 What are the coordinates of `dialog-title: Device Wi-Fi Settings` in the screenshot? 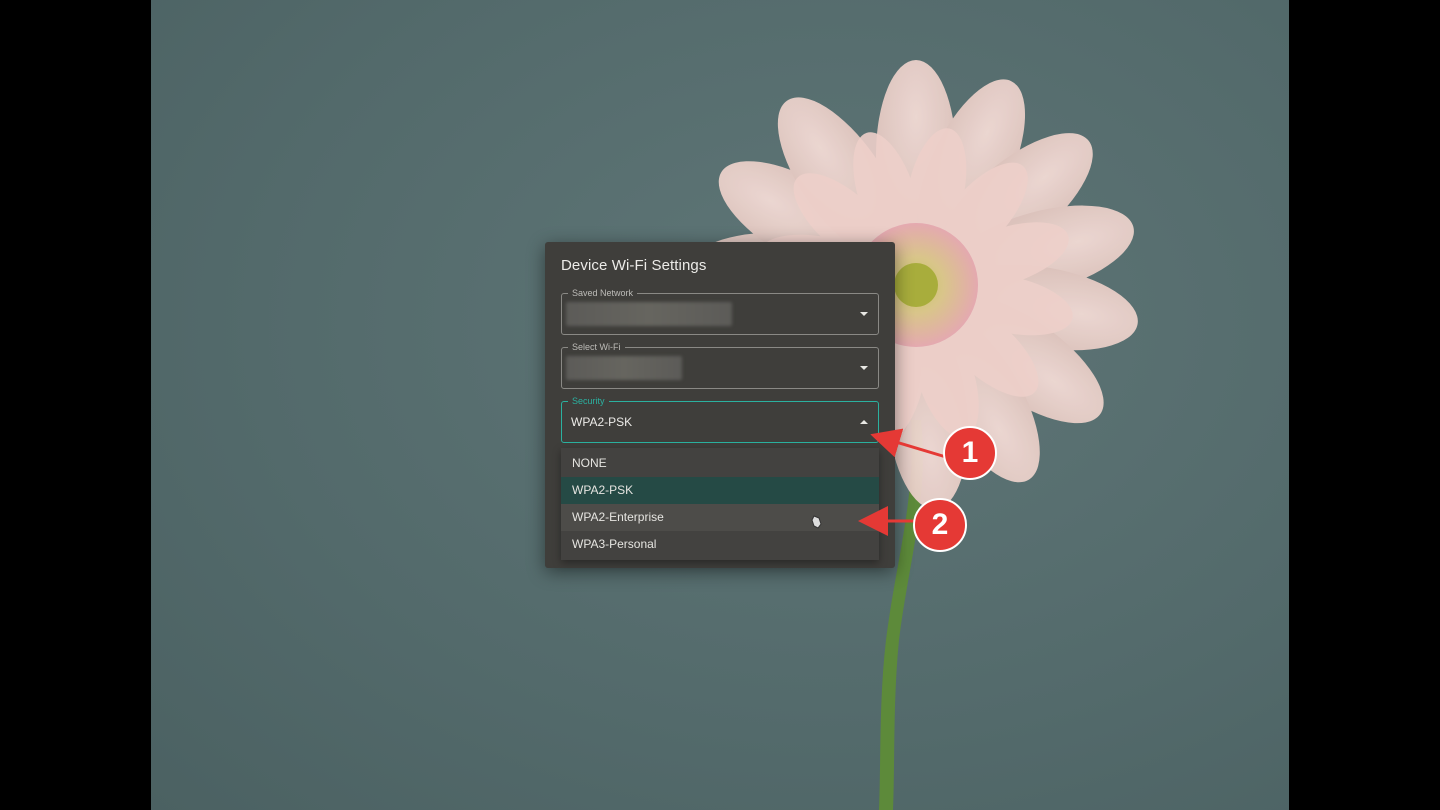 It's located at (634, 265).